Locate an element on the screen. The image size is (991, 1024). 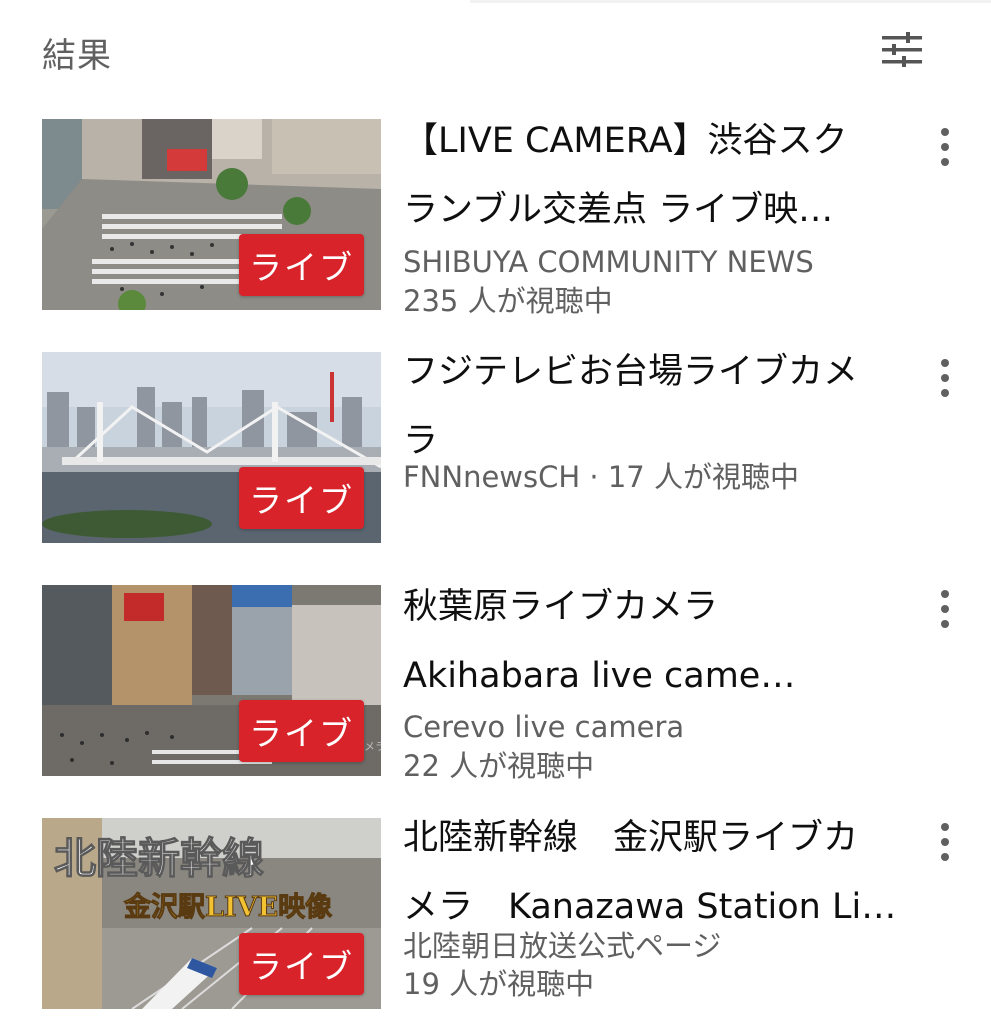
channel-name: 北陸朝日放送公式ページ is located at coordinates (562, 946).